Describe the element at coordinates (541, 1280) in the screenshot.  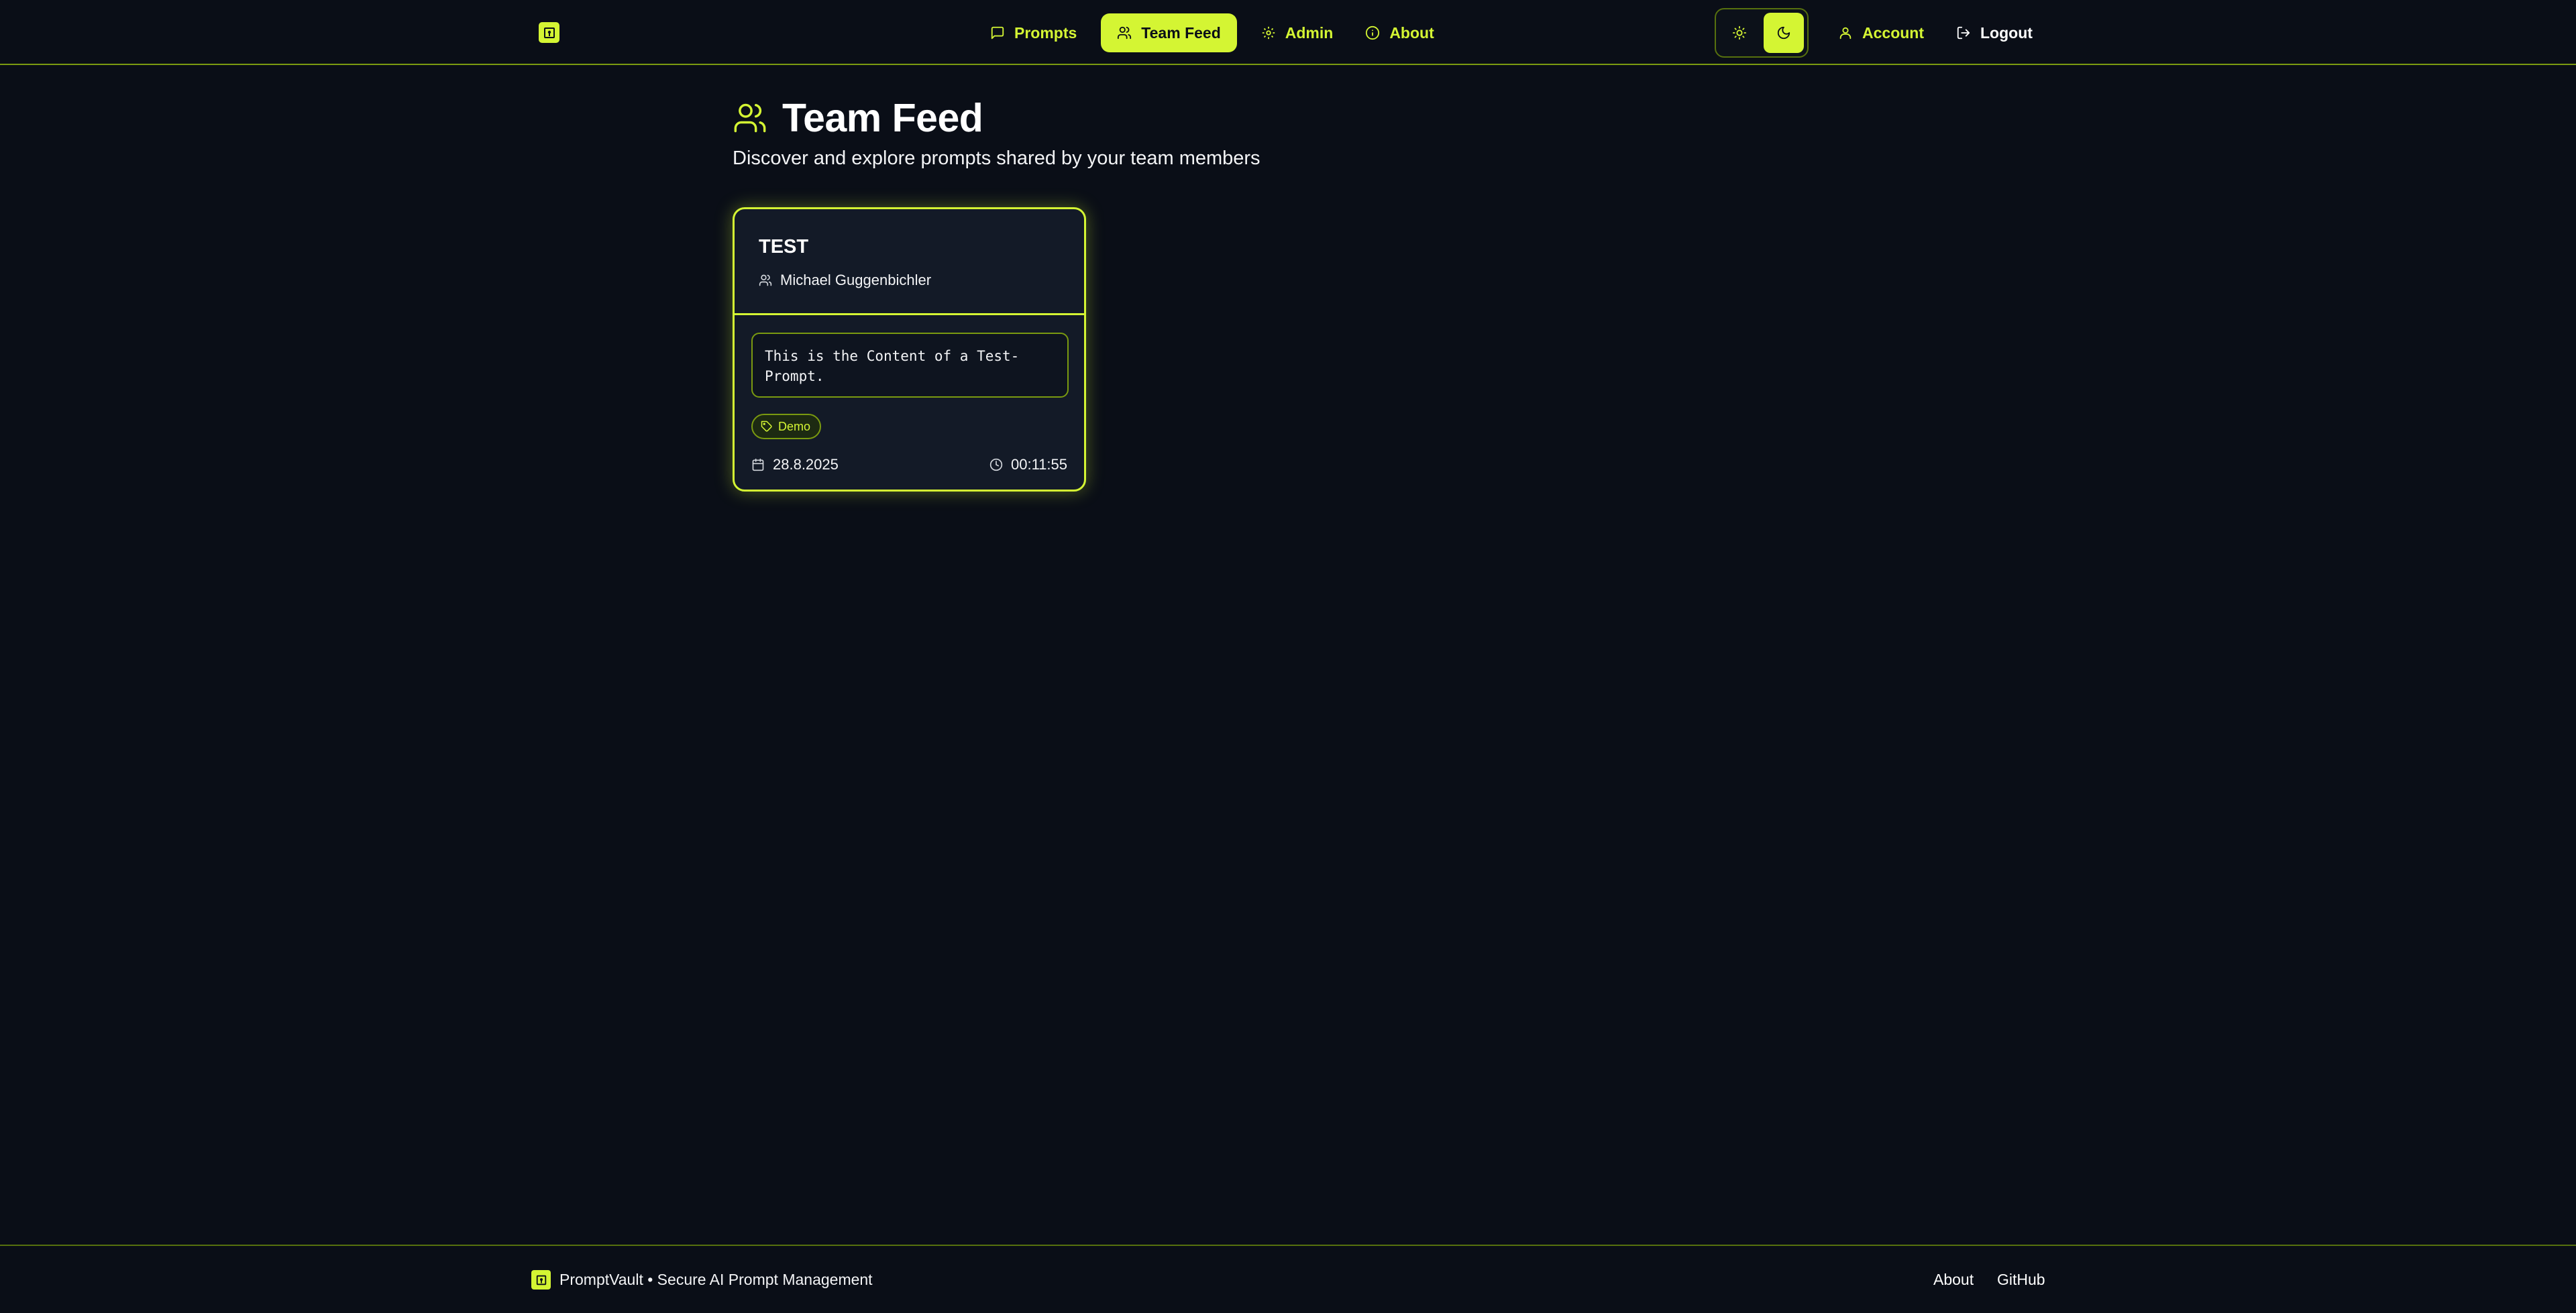
I see `vault-icon` at that location.